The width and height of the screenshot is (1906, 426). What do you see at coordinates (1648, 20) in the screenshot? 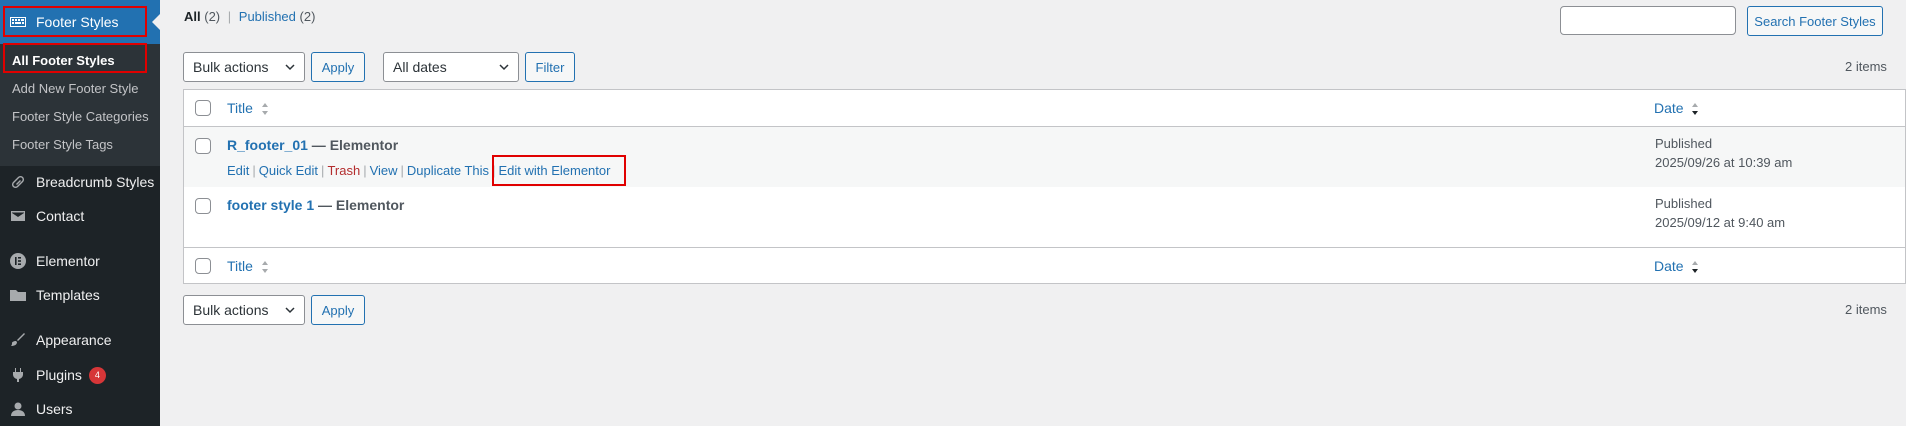
I see `search-input` at bounding box center [1648, 20].